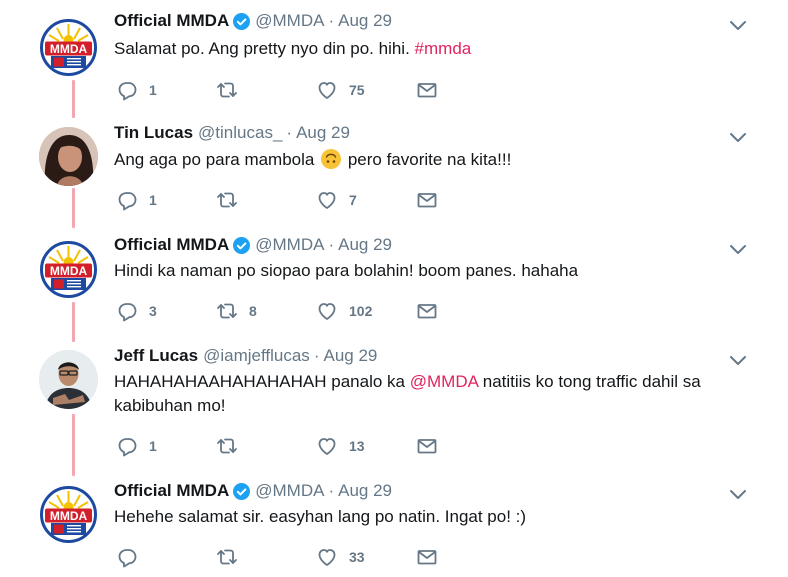 The height and width of the screenshot is (577, 788). I want to click on hashtag-link: #mmda, so click(443, 48).